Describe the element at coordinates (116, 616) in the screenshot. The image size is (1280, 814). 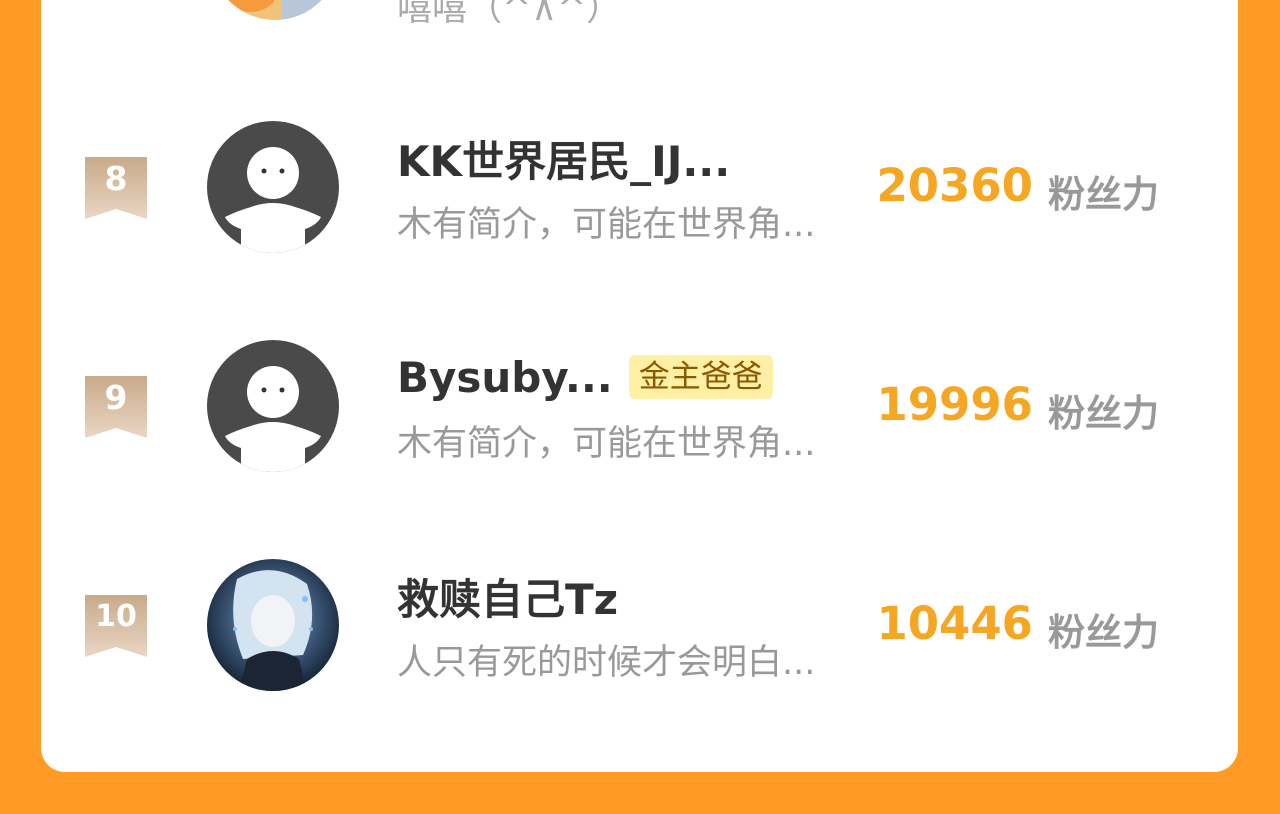
I see `rank-number: 10` at that location.